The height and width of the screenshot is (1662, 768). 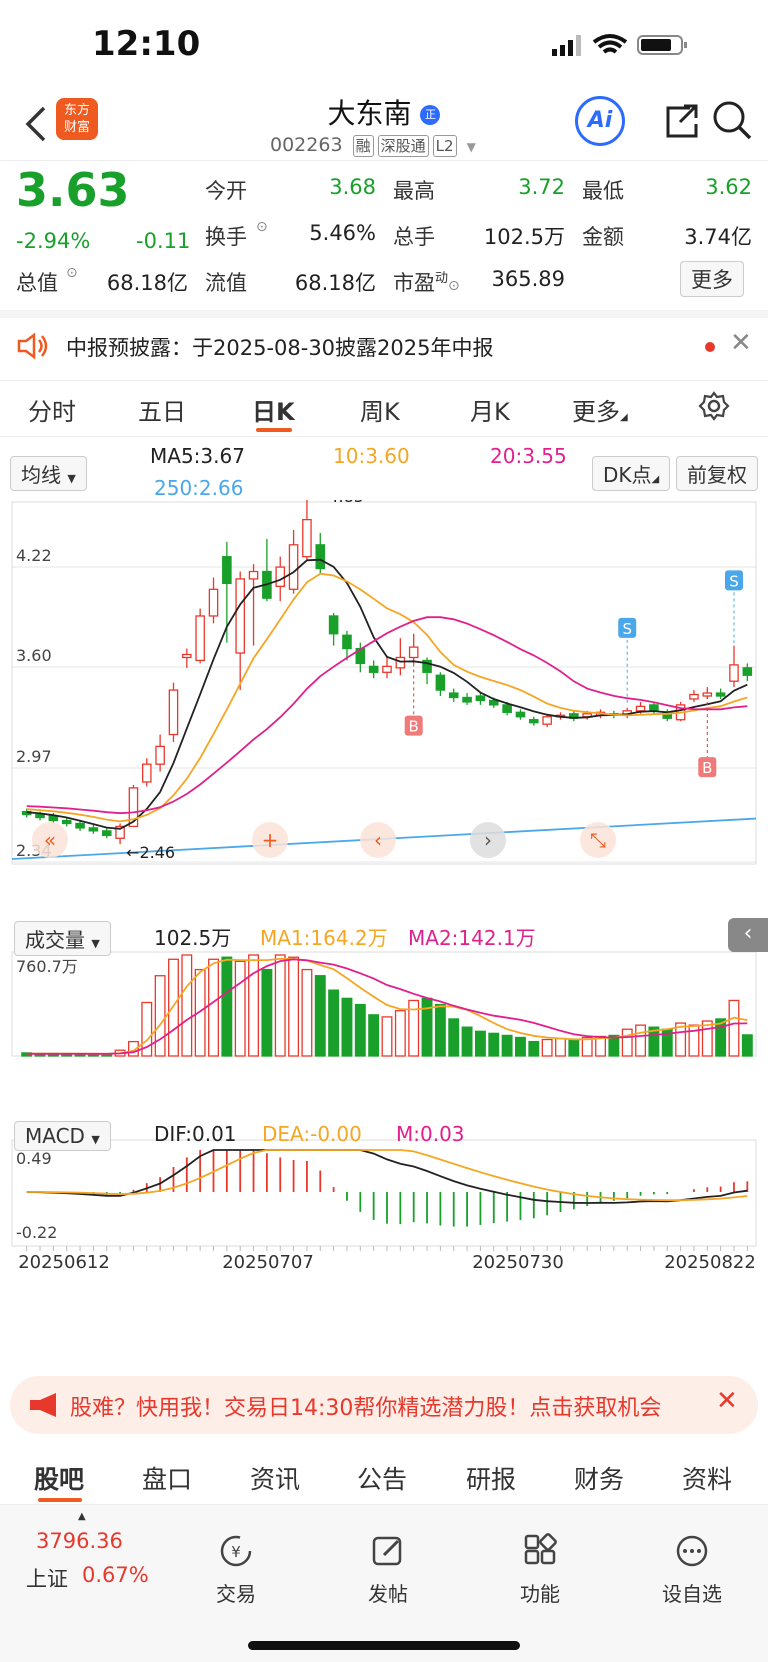 What do you see at coordinates (371, 456) in the screenshot?
I see `ma10-value: 10:3.60` at bounding box center [371, 456].